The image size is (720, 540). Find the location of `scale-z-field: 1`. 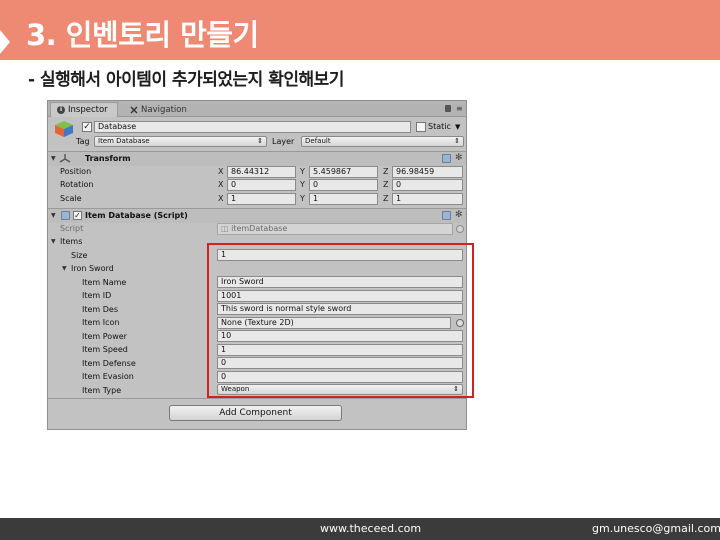

scale-z-field: 1 is located at coordinates (427, 199).